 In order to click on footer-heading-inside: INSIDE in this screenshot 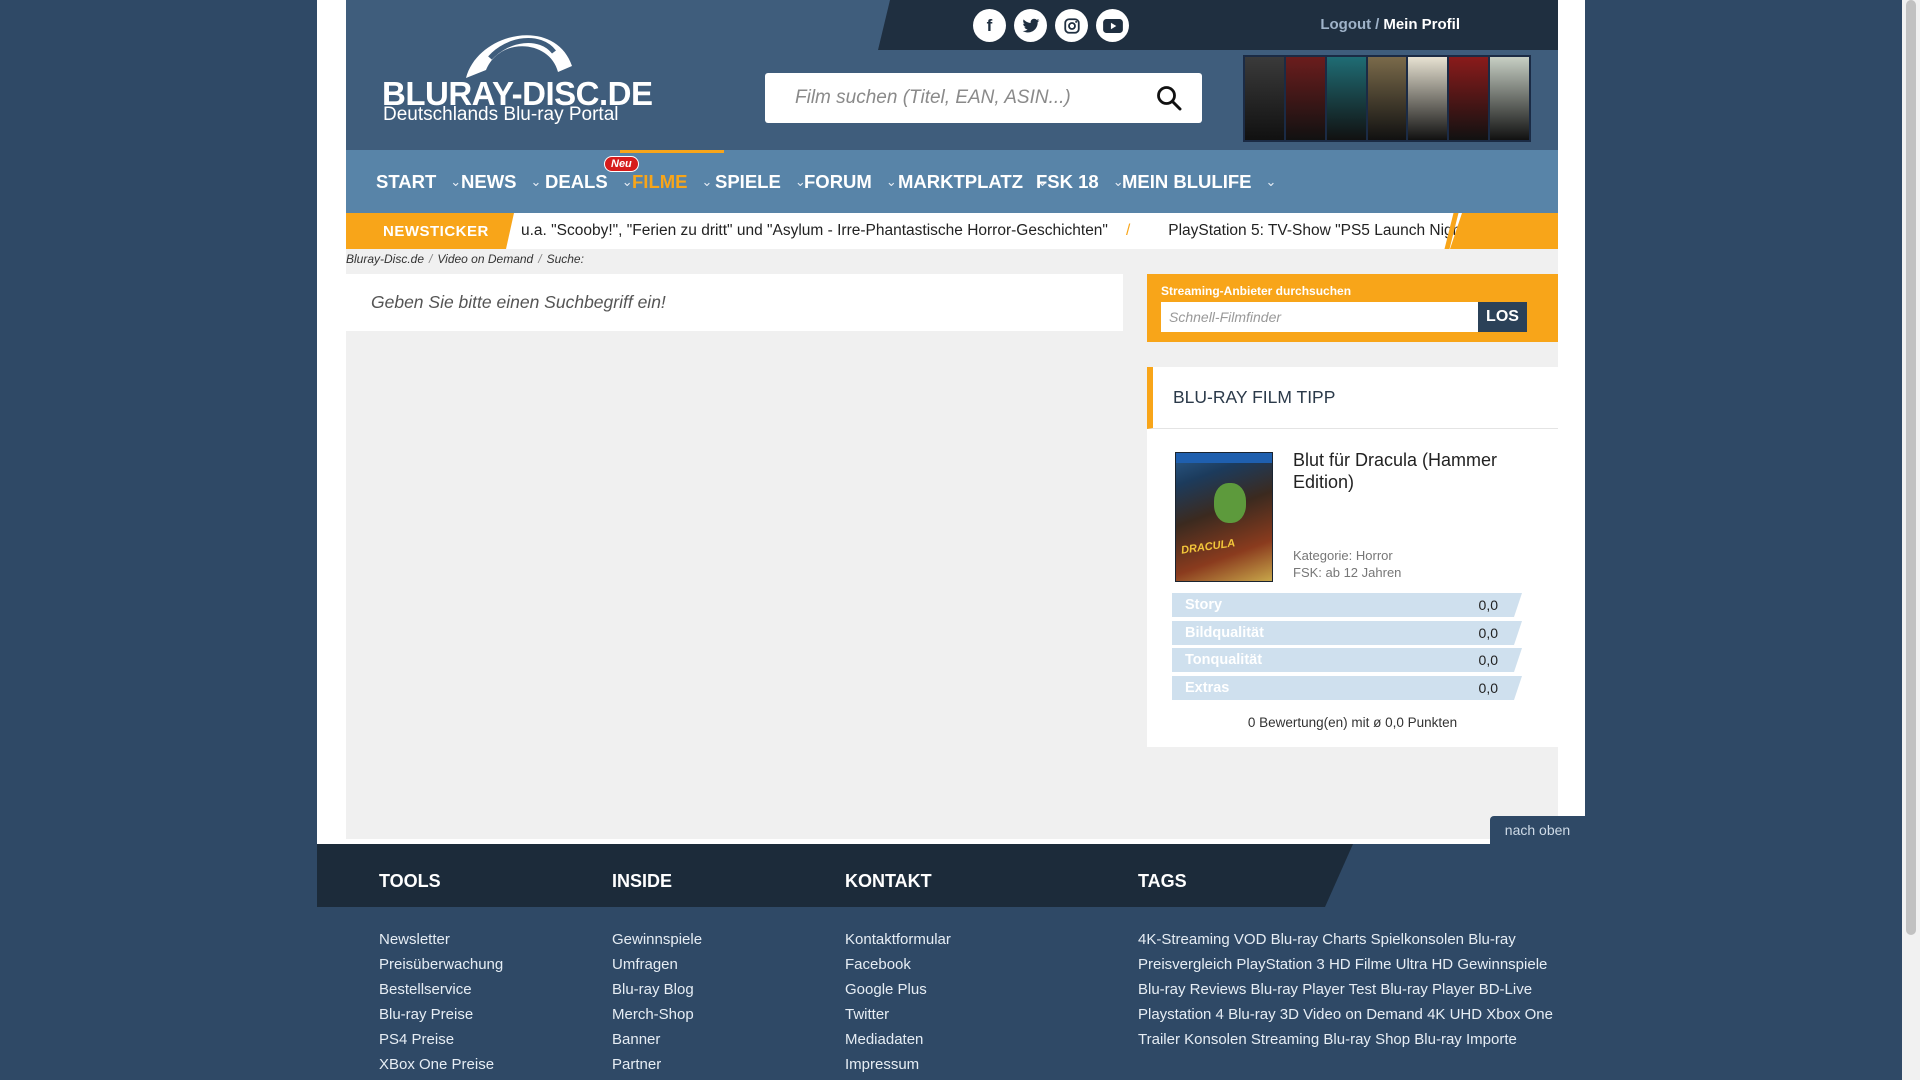, I will do `click(642, 881)`.